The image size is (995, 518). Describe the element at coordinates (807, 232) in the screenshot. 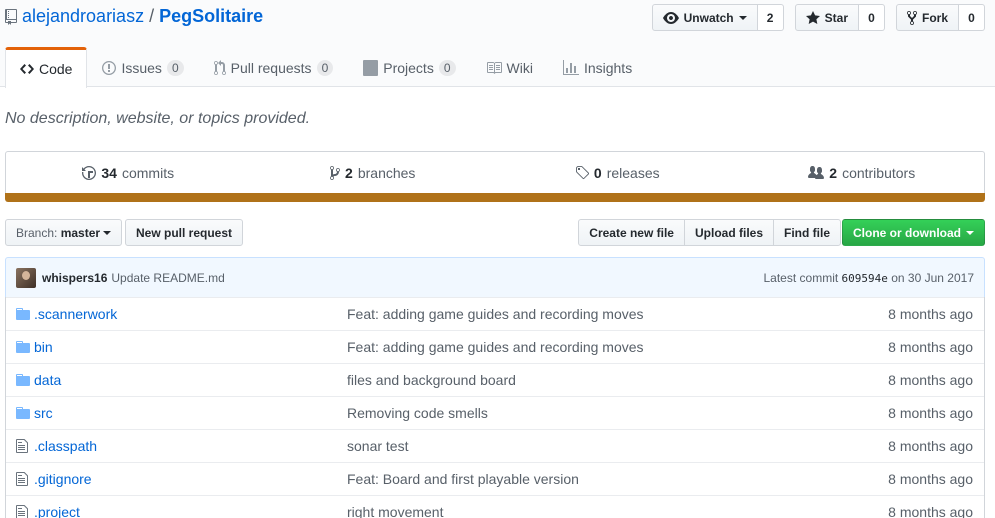

I see `find-file-button: Find file` at that location.